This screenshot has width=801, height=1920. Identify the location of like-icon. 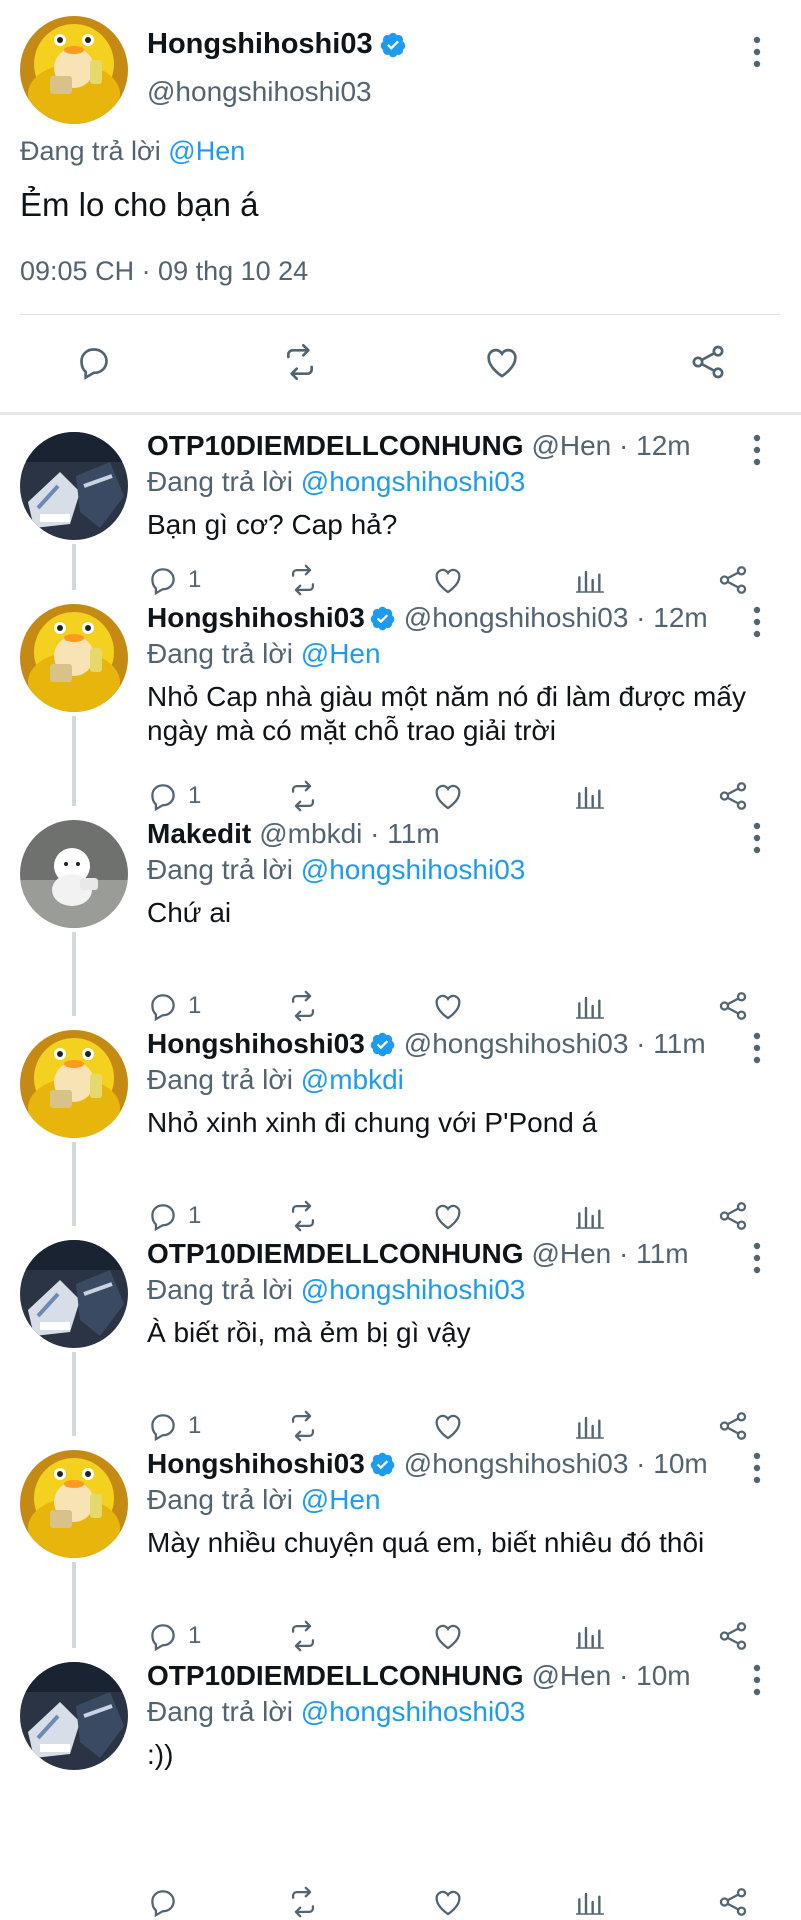
(448, 1902).